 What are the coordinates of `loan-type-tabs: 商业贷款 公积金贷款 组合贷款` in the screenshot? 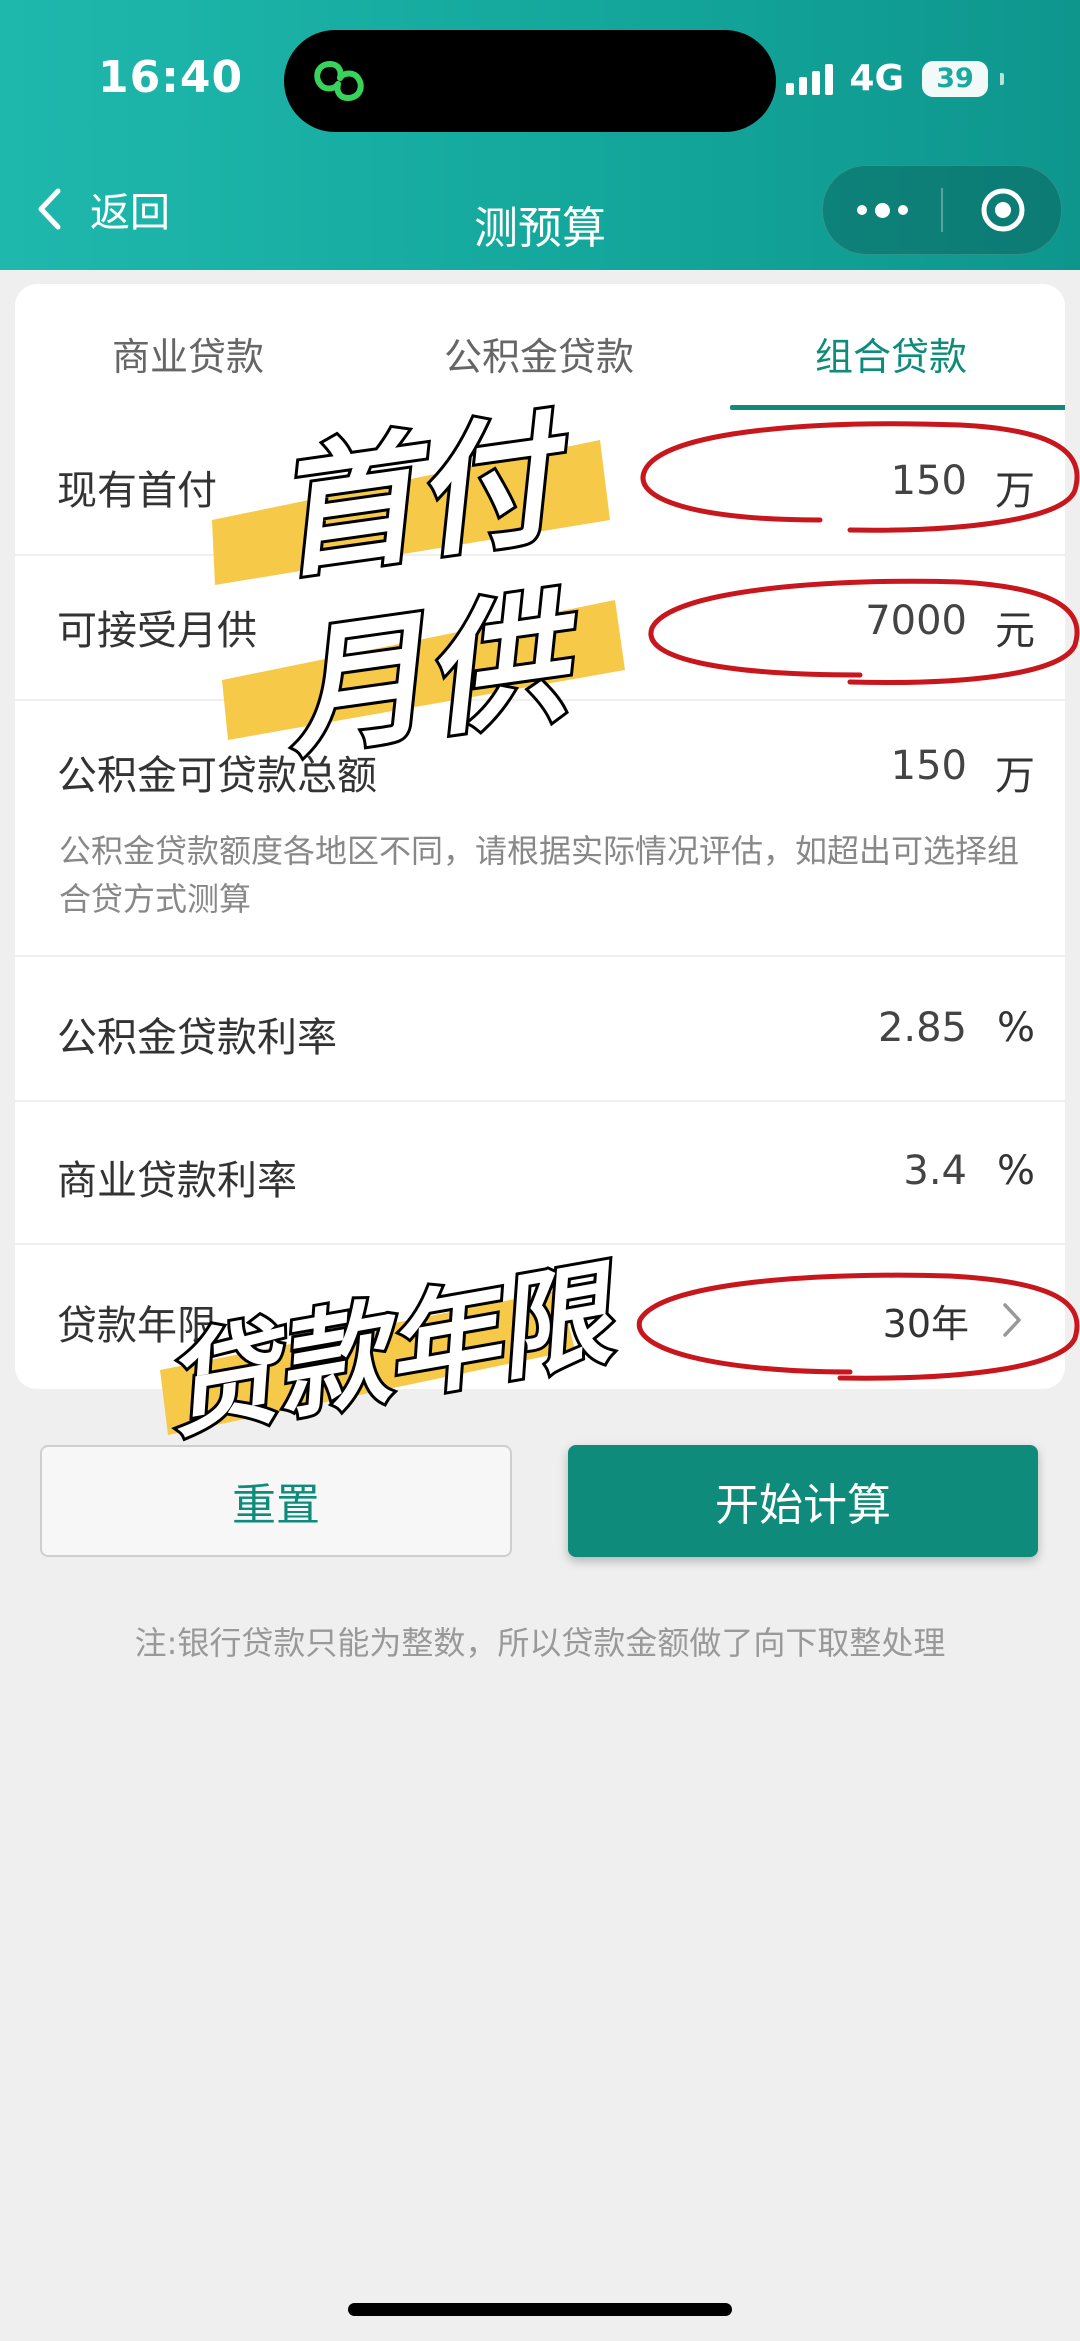 It's located at (540, 349).